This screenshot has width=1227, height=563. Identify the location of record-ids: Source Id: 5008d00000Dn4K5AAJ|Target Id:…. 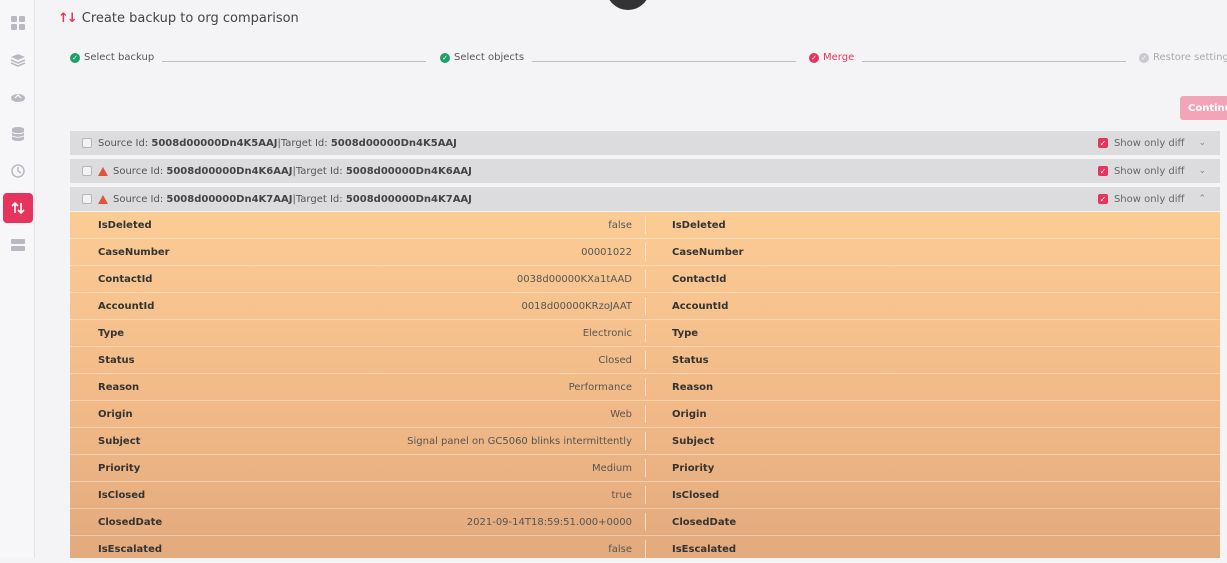
(277, 143).